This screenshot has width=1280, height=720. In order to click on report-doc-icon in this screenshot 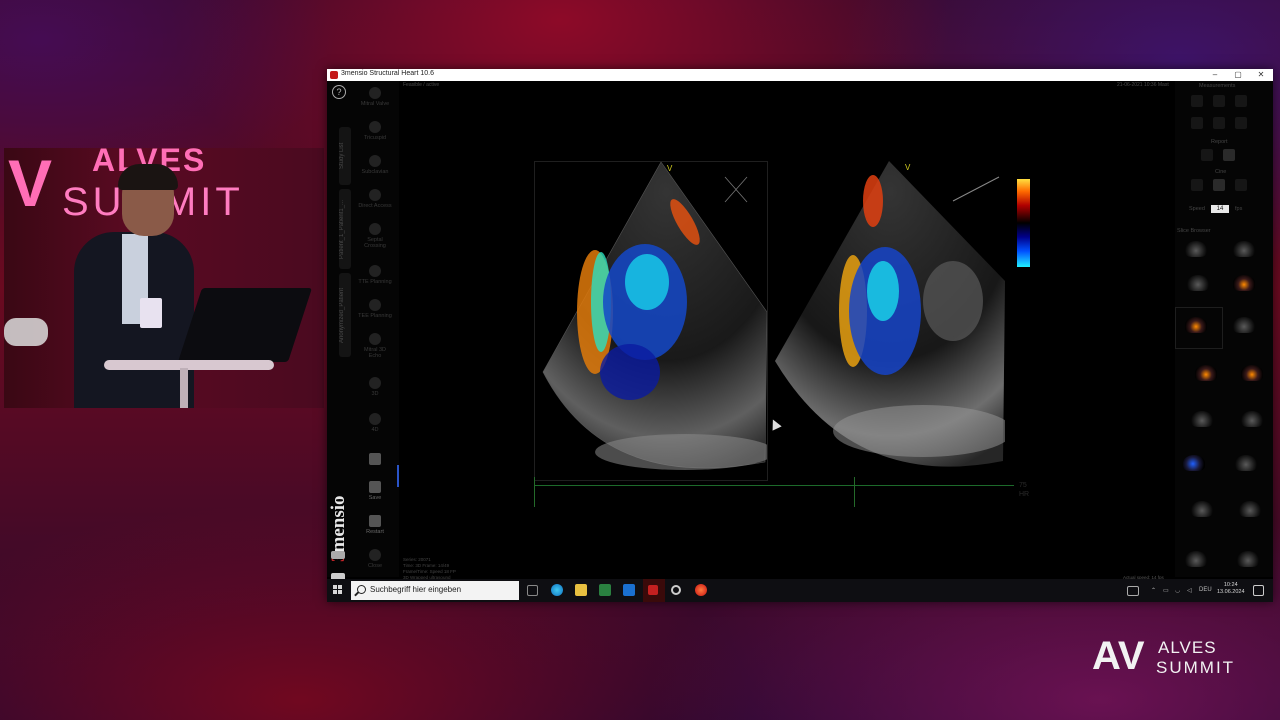, I will do `click(1229, 155)`.